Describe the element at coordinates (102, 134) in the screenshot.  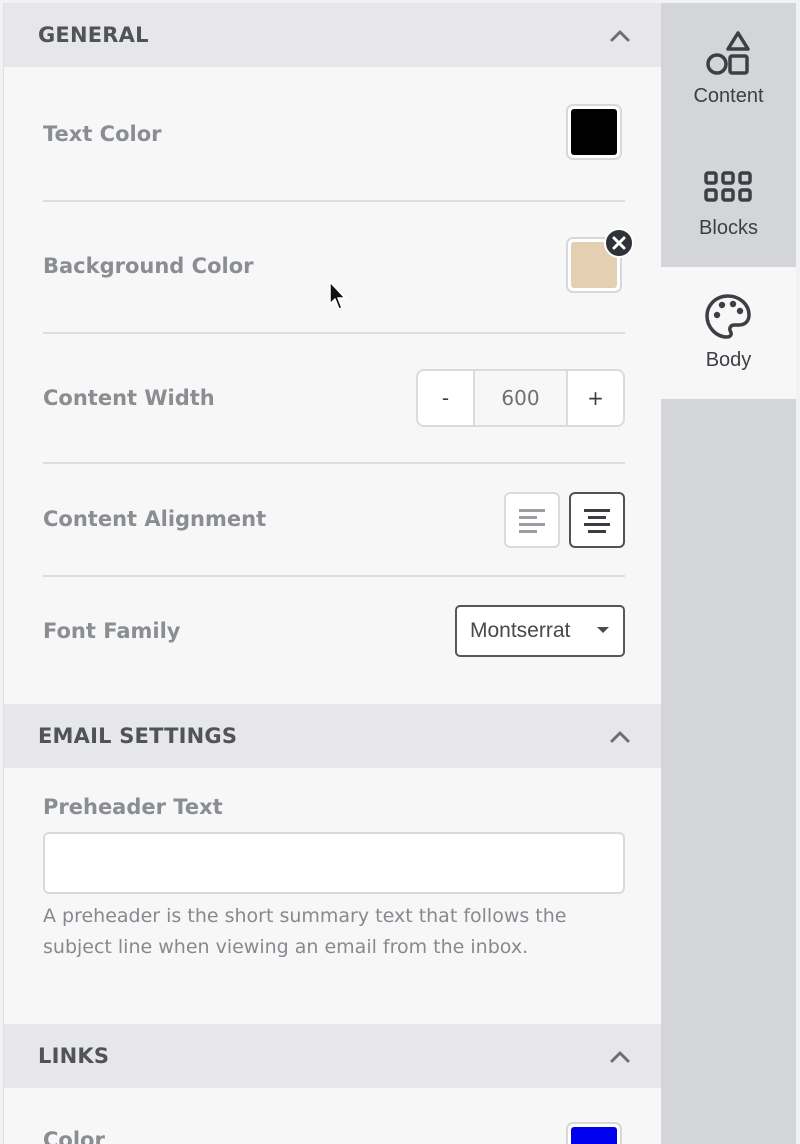
I see `text-color-label: Text Color` at that location.